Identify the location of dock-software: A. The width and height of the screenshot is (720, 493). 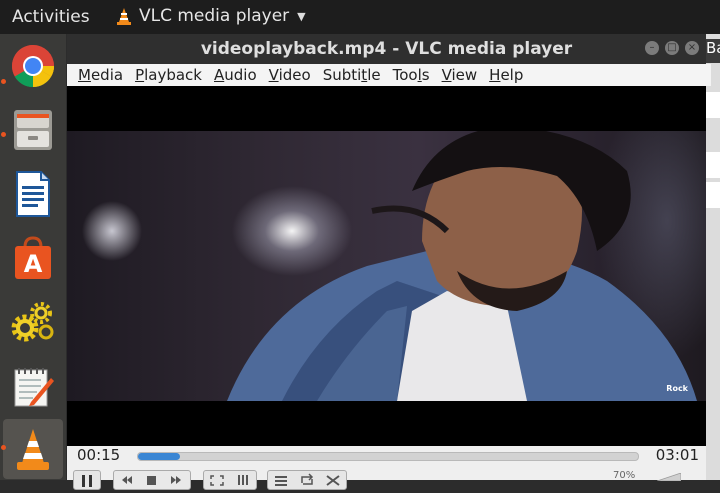
(33, 258).